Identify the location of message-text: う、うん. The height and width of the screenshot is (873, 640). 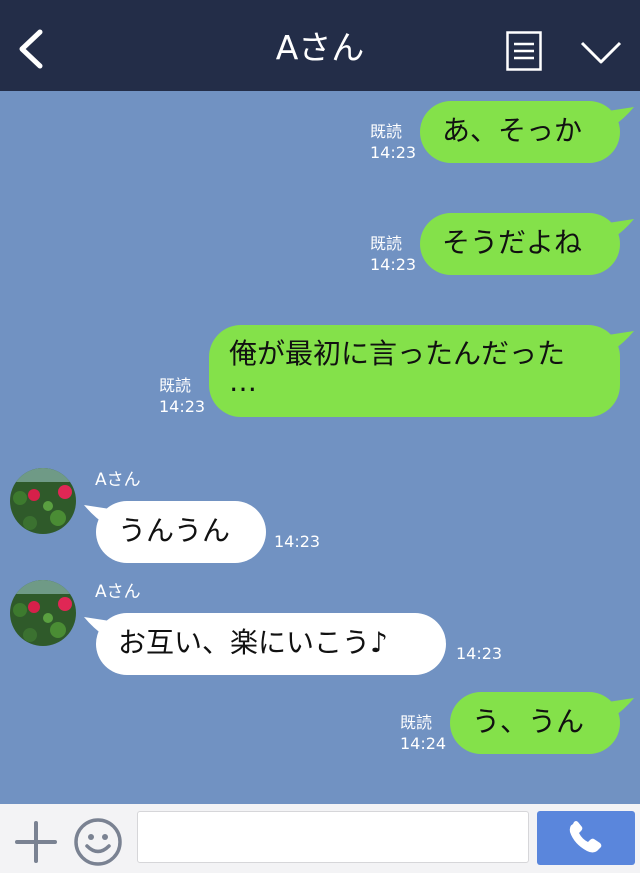
(528, 721).